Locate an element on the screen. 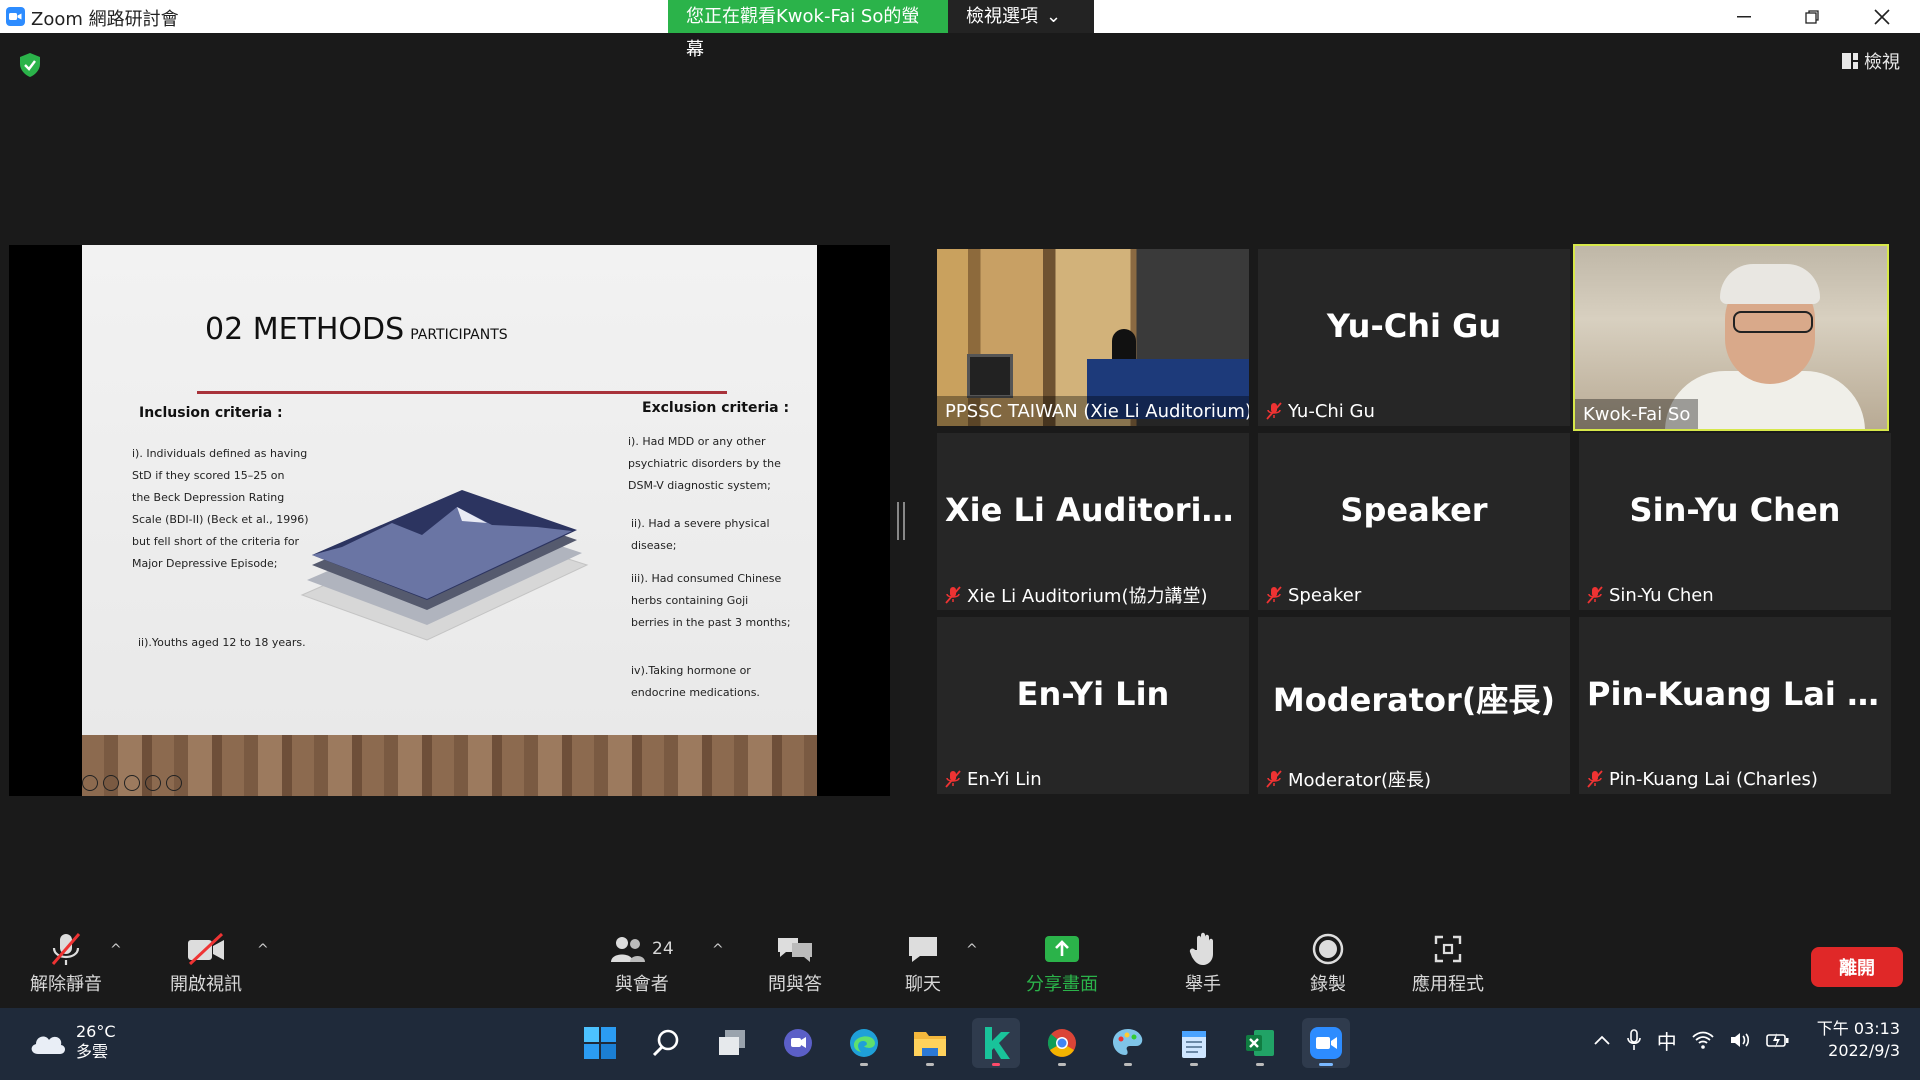 Image resolution: width=1920 pixels, height=1080 pixels. record-button: 錄製 is located at coordinates (1328, 962).